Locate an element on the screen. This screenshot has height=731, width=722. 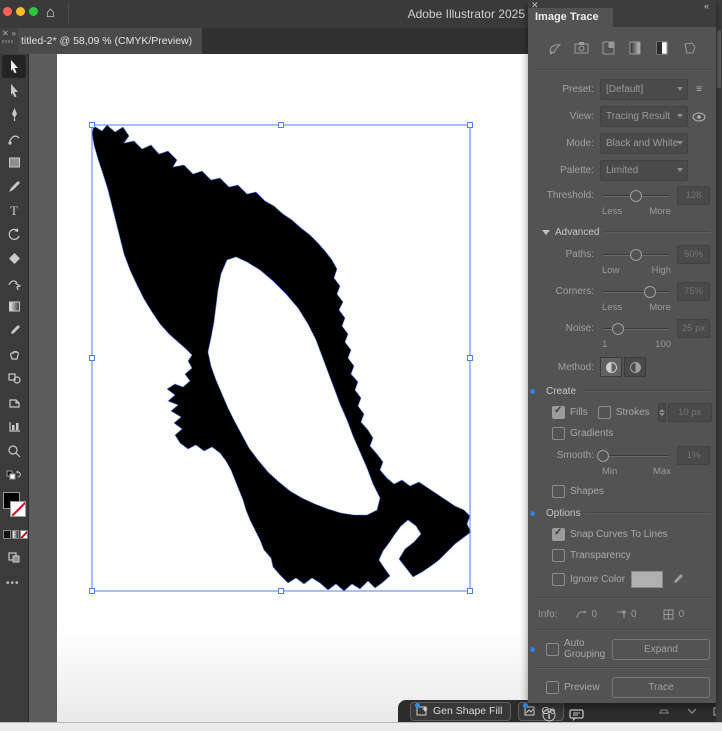
corners-value: 75% is located at coordinates (693, 291).